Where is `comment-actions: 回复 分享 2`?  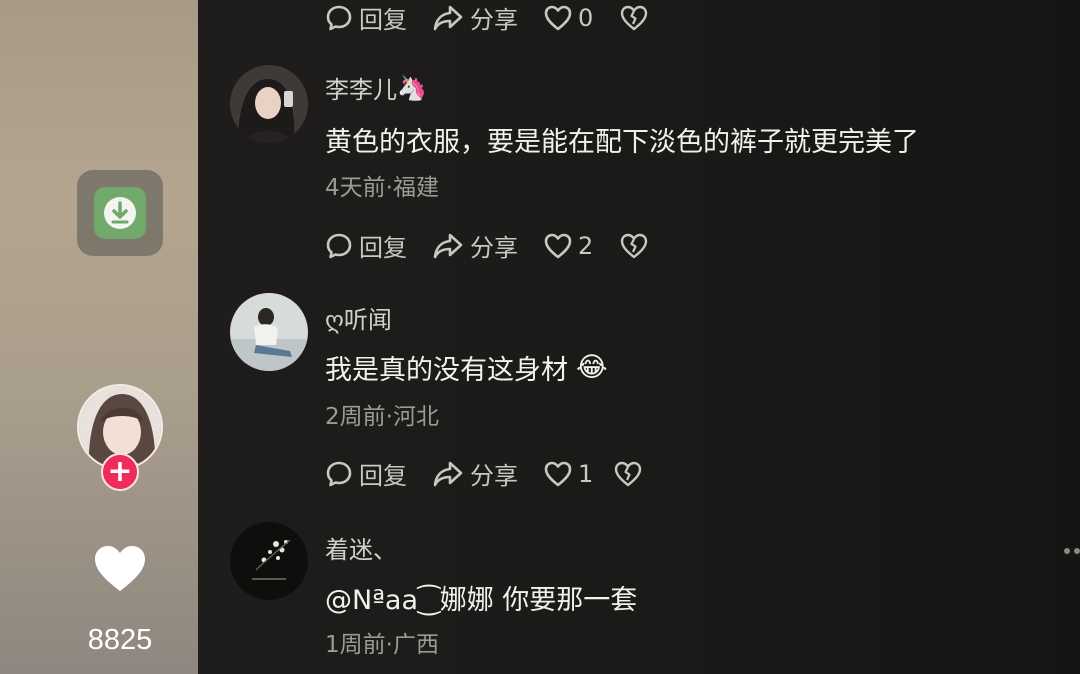
comment-actions: 回复 分享 2 is located at coordinates (486, 245).